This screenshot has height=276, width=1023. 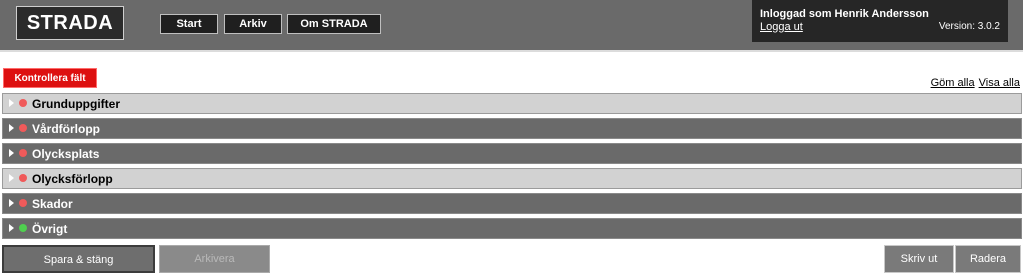 I want to click on section-skador: Skador, so click(x=512, y=203).